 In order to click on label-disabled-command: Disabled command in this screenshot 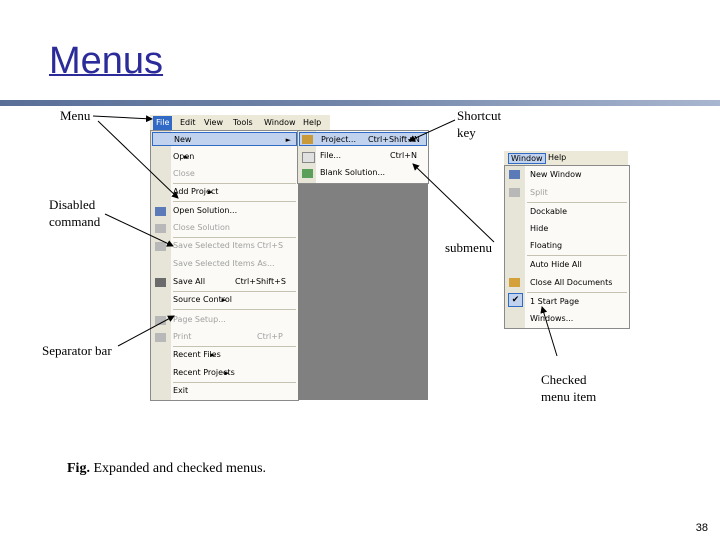, I will do `click(75, 213)`.